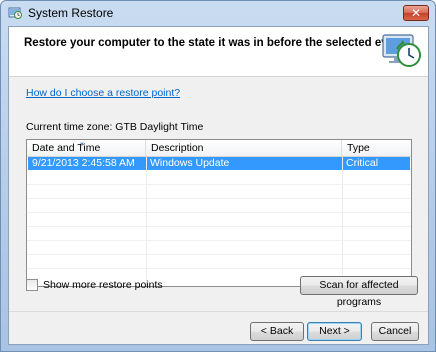 This screenshot has width=436, height=352. What do you see at coordinates (395, 331) in the screenshot?
I see `cancel-button: Cancel` at bounding box center [395, 331].